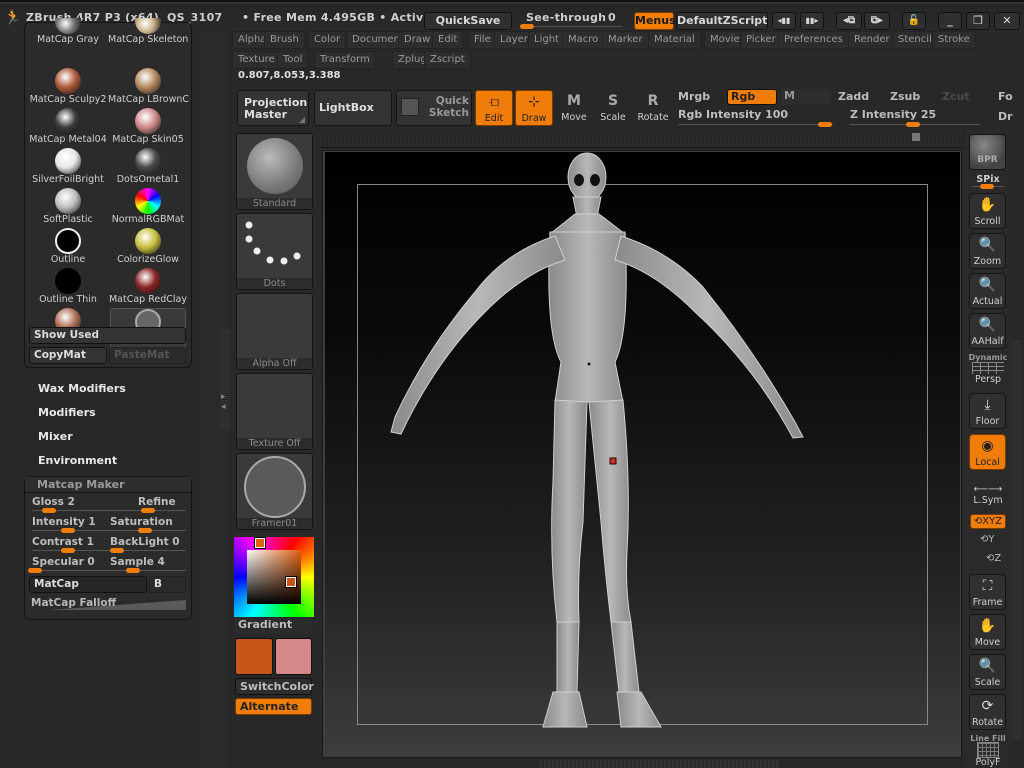 This screenshot has height=768, width=1024. I want to click on gradient-toggle: Gradient, so click(273, 626).